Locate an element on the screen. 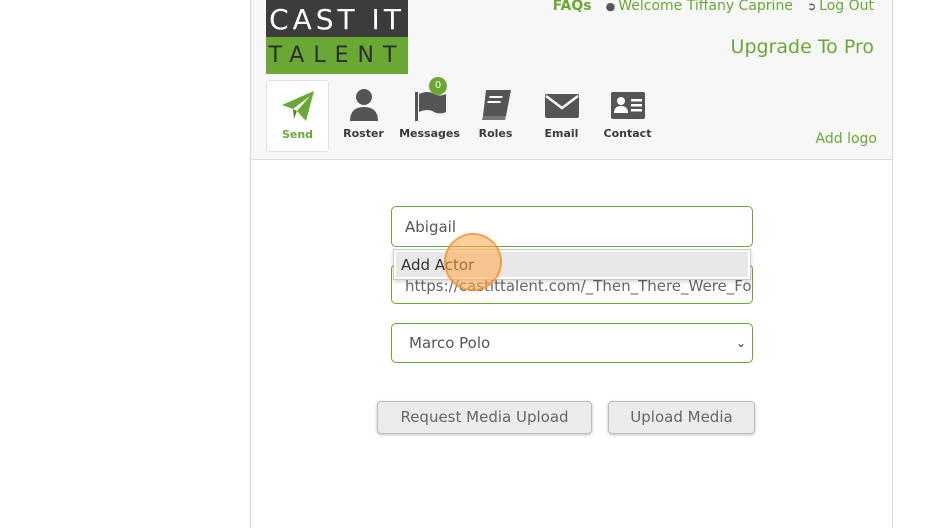  paper-plane-icon is located at coordinates (297, 106).